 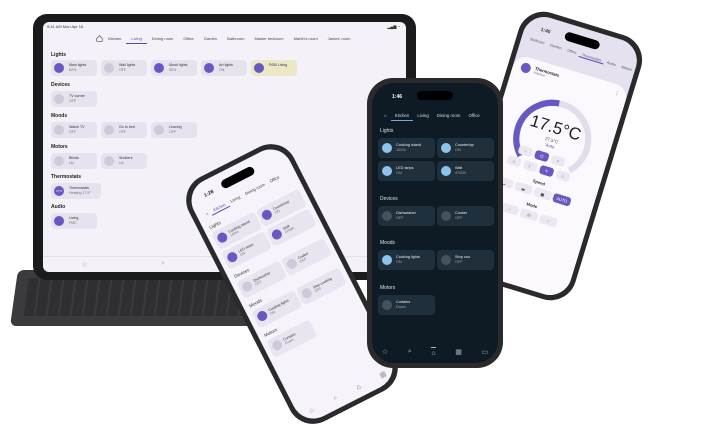 I want to click on room-tabs: ⌂ Kitchen Living Dining room Office, so click(x=432, y=116).